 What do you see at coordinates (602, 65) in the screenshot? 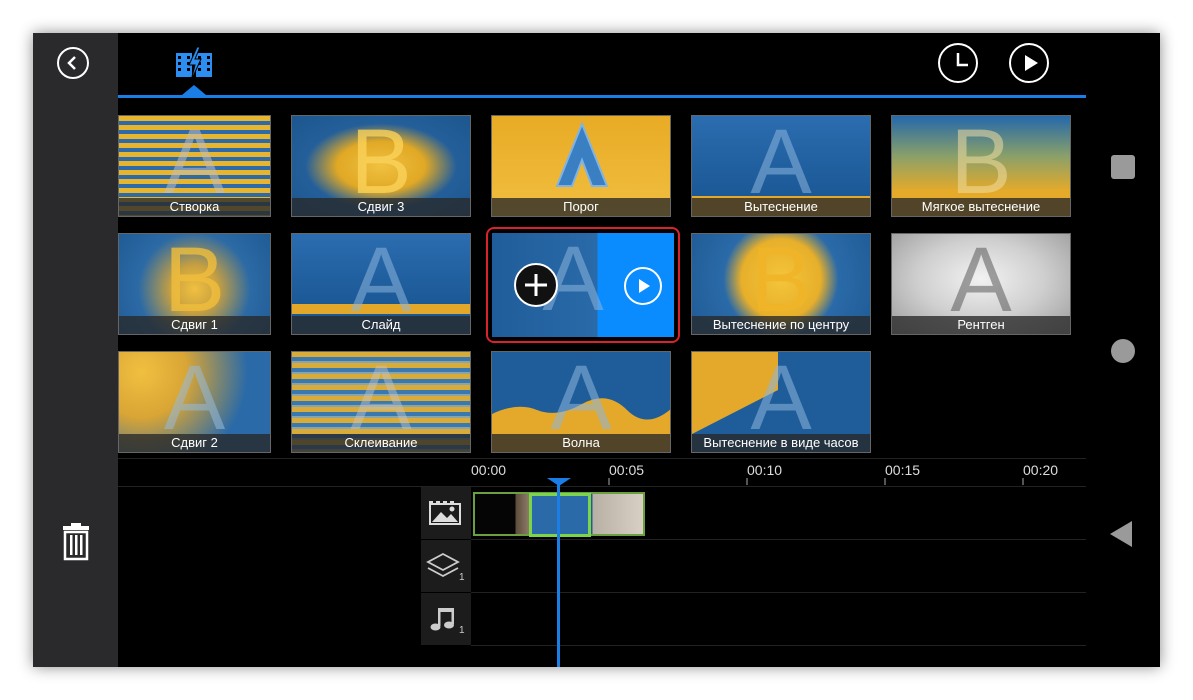
I see `top-bar` at bounding box center [602, 65].